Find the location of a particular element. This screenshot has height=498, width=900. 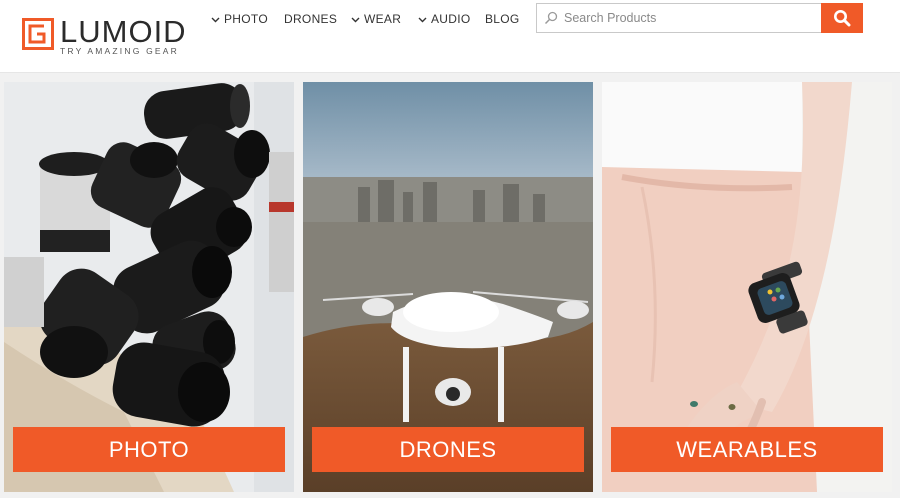

logo-mark-icon is located at coordinates (38, 34).